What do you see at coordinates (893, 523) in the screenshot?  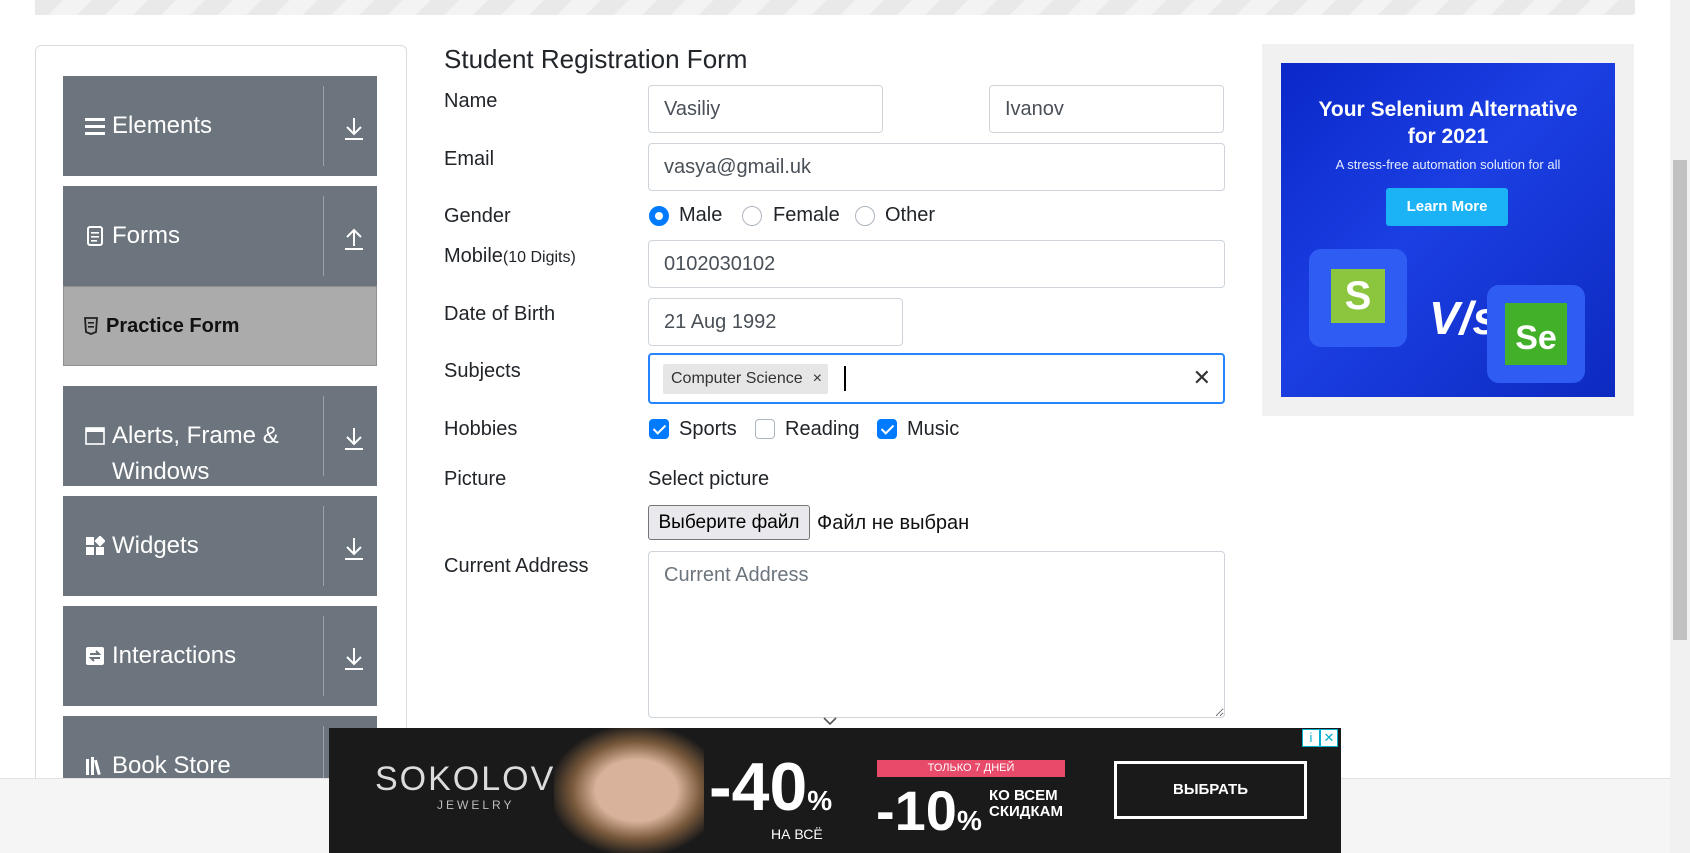 I see `file-status-text: Файл не выбран` at bounding box center [893, 523].